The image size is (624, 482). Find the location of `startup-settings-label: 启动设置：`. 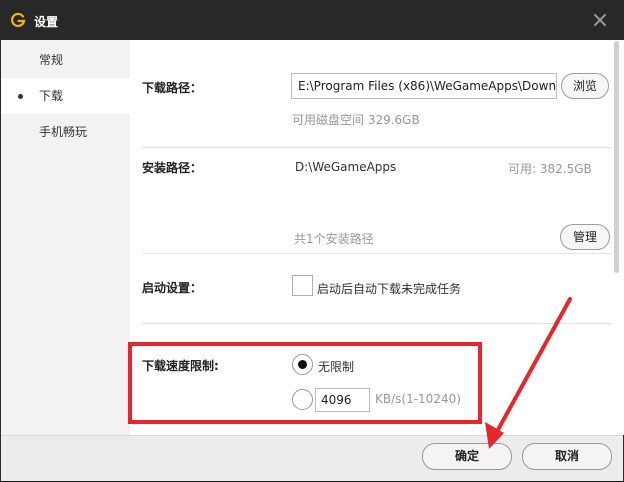

startup-settings-label: 启动设置： is located at coordinates (172, 288).